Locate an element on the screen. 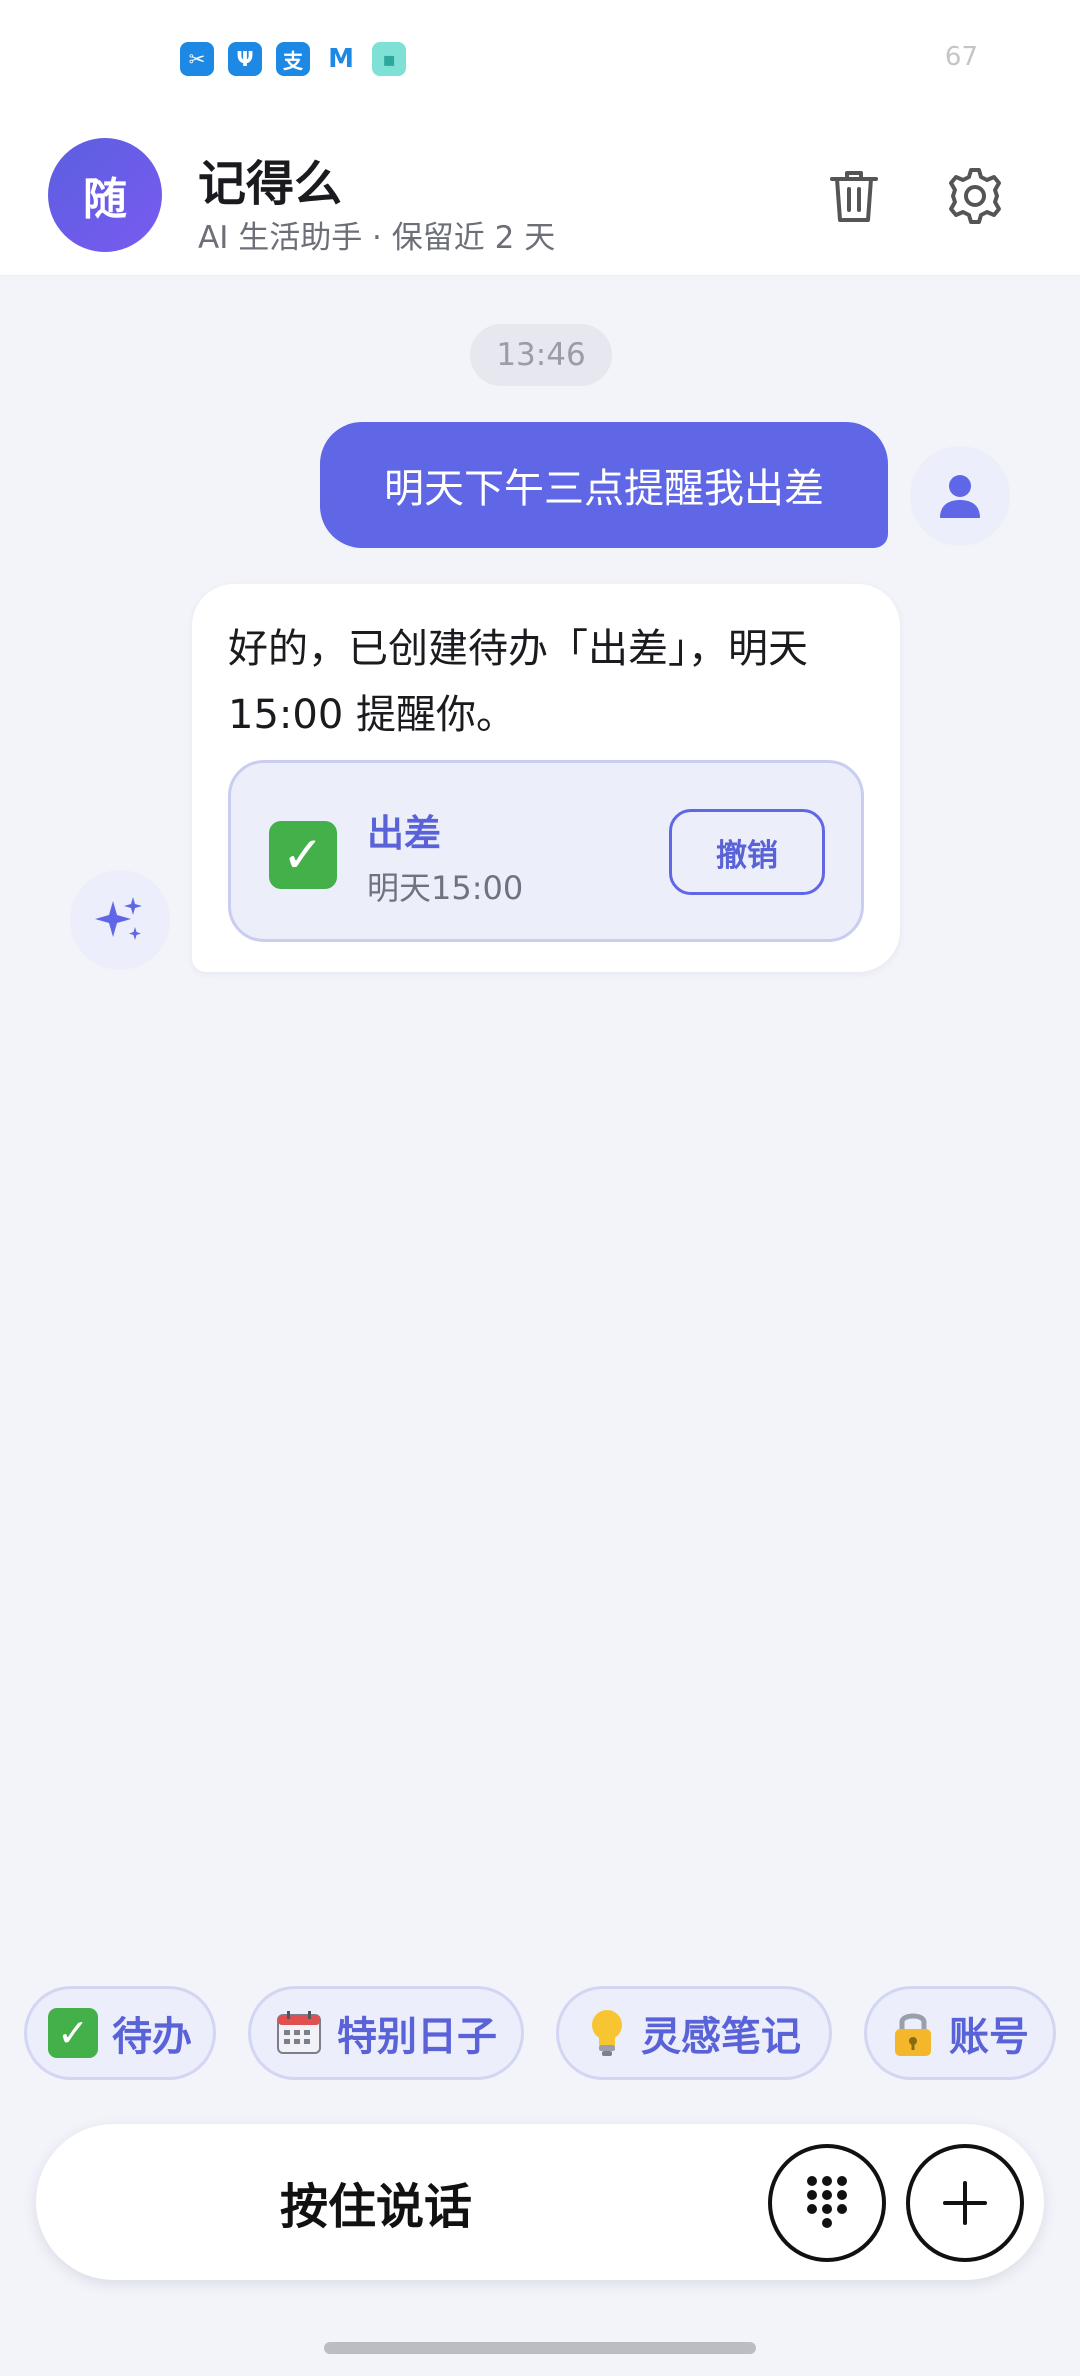 The image size is (1080, 2376). assistant-avatar is located at coordinates (120, 920).